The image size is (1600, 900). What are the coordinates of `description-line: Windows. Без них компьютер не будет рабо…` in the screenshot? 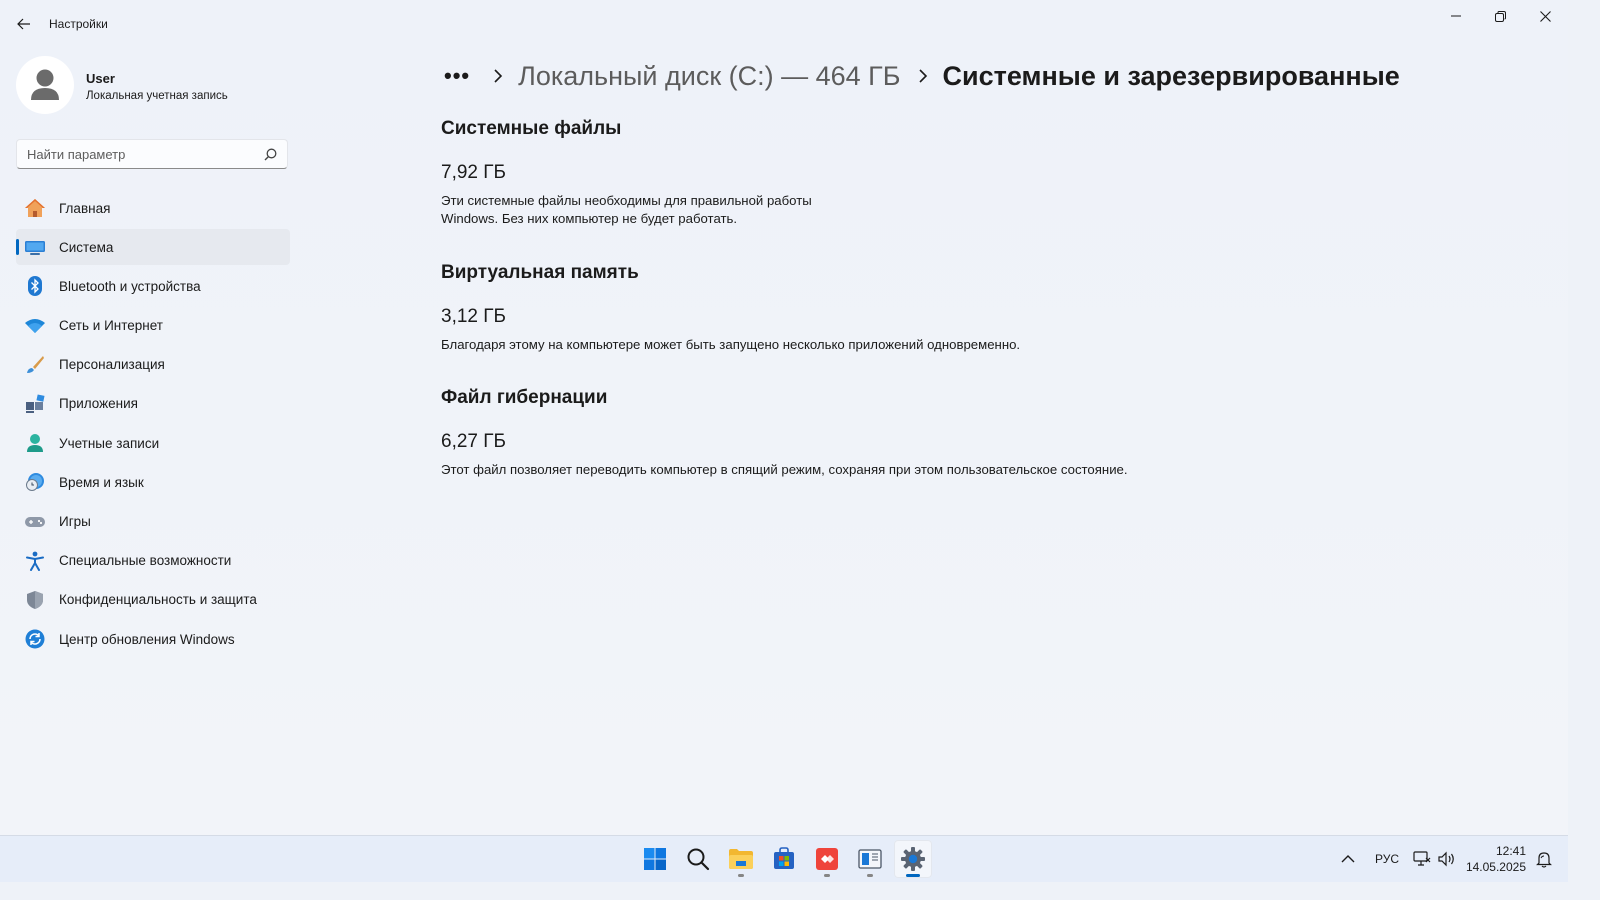 It's located at (589, 218).